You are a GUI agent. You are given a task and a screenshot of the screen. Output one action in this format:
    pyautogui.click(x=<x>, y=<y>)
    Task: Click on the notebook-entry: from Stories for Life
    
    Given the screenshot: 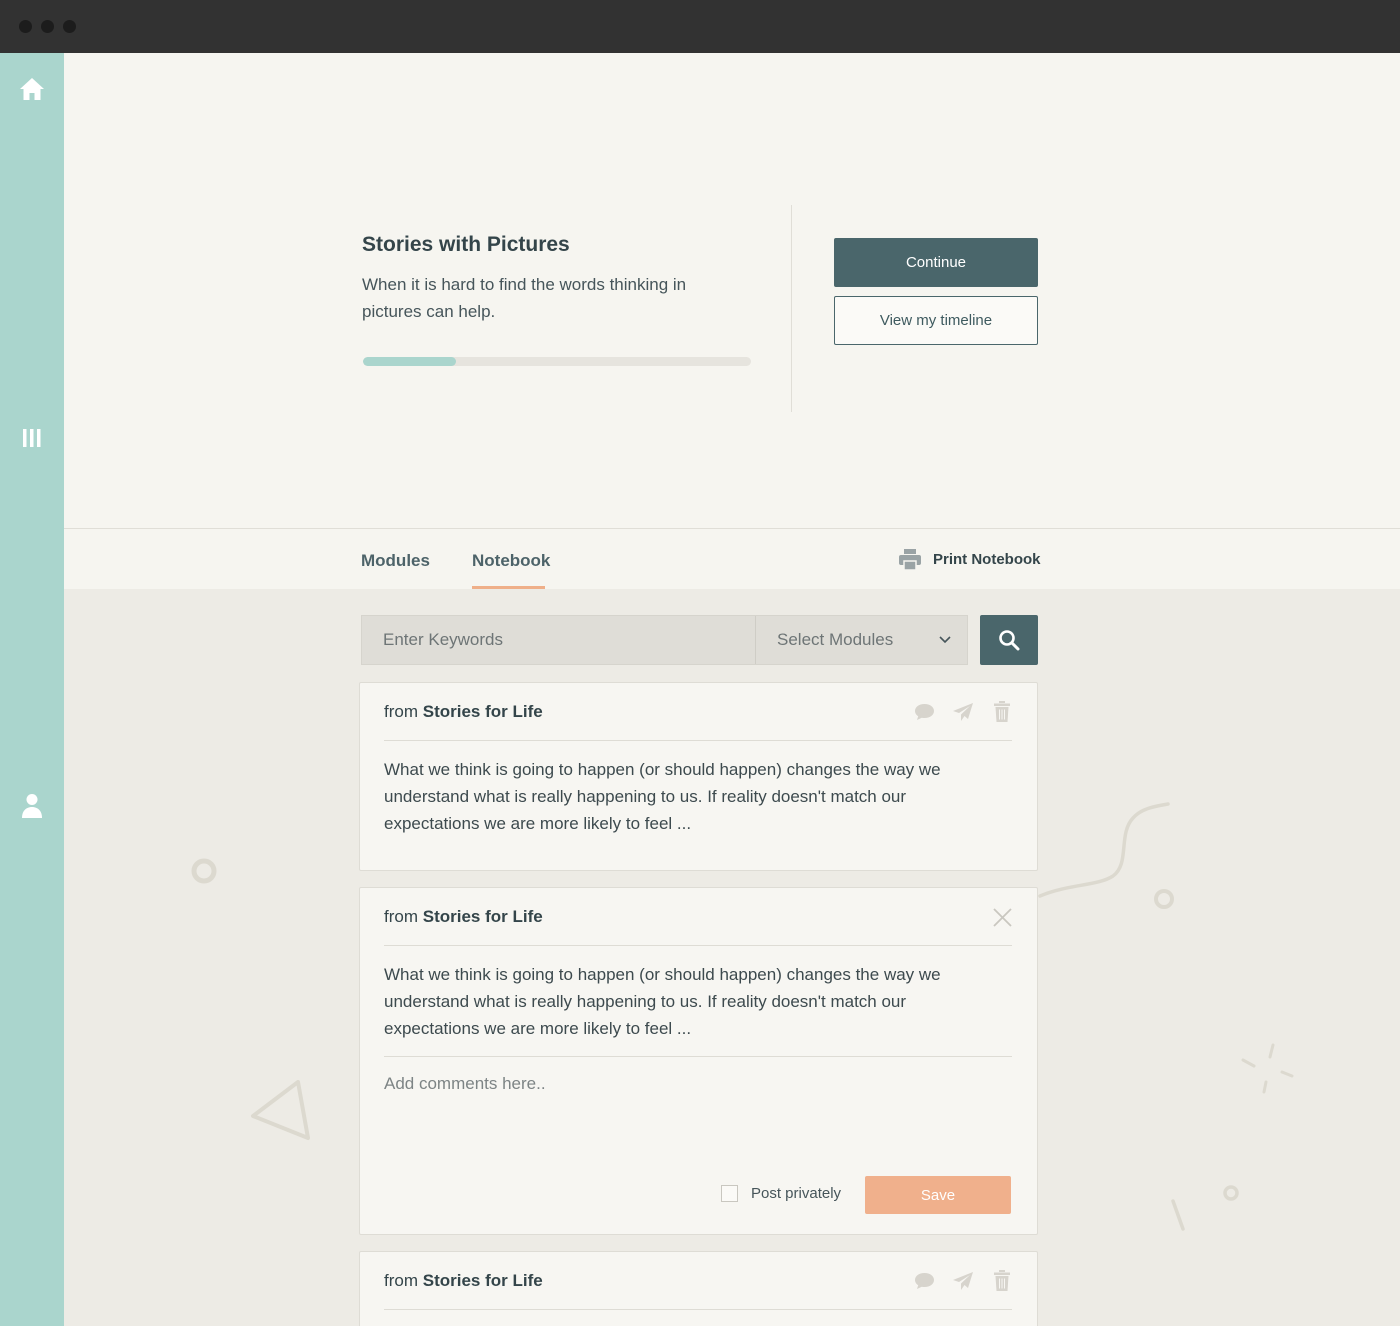 What is the action you would take?
    pyautogui.click(x=698, y=1288)
    